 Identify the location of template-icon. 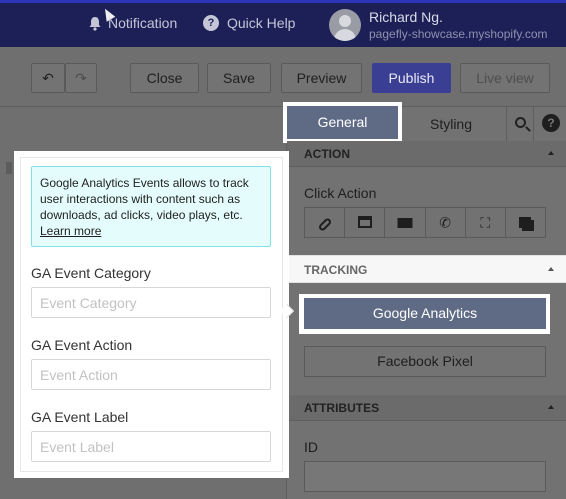
(364, 223).